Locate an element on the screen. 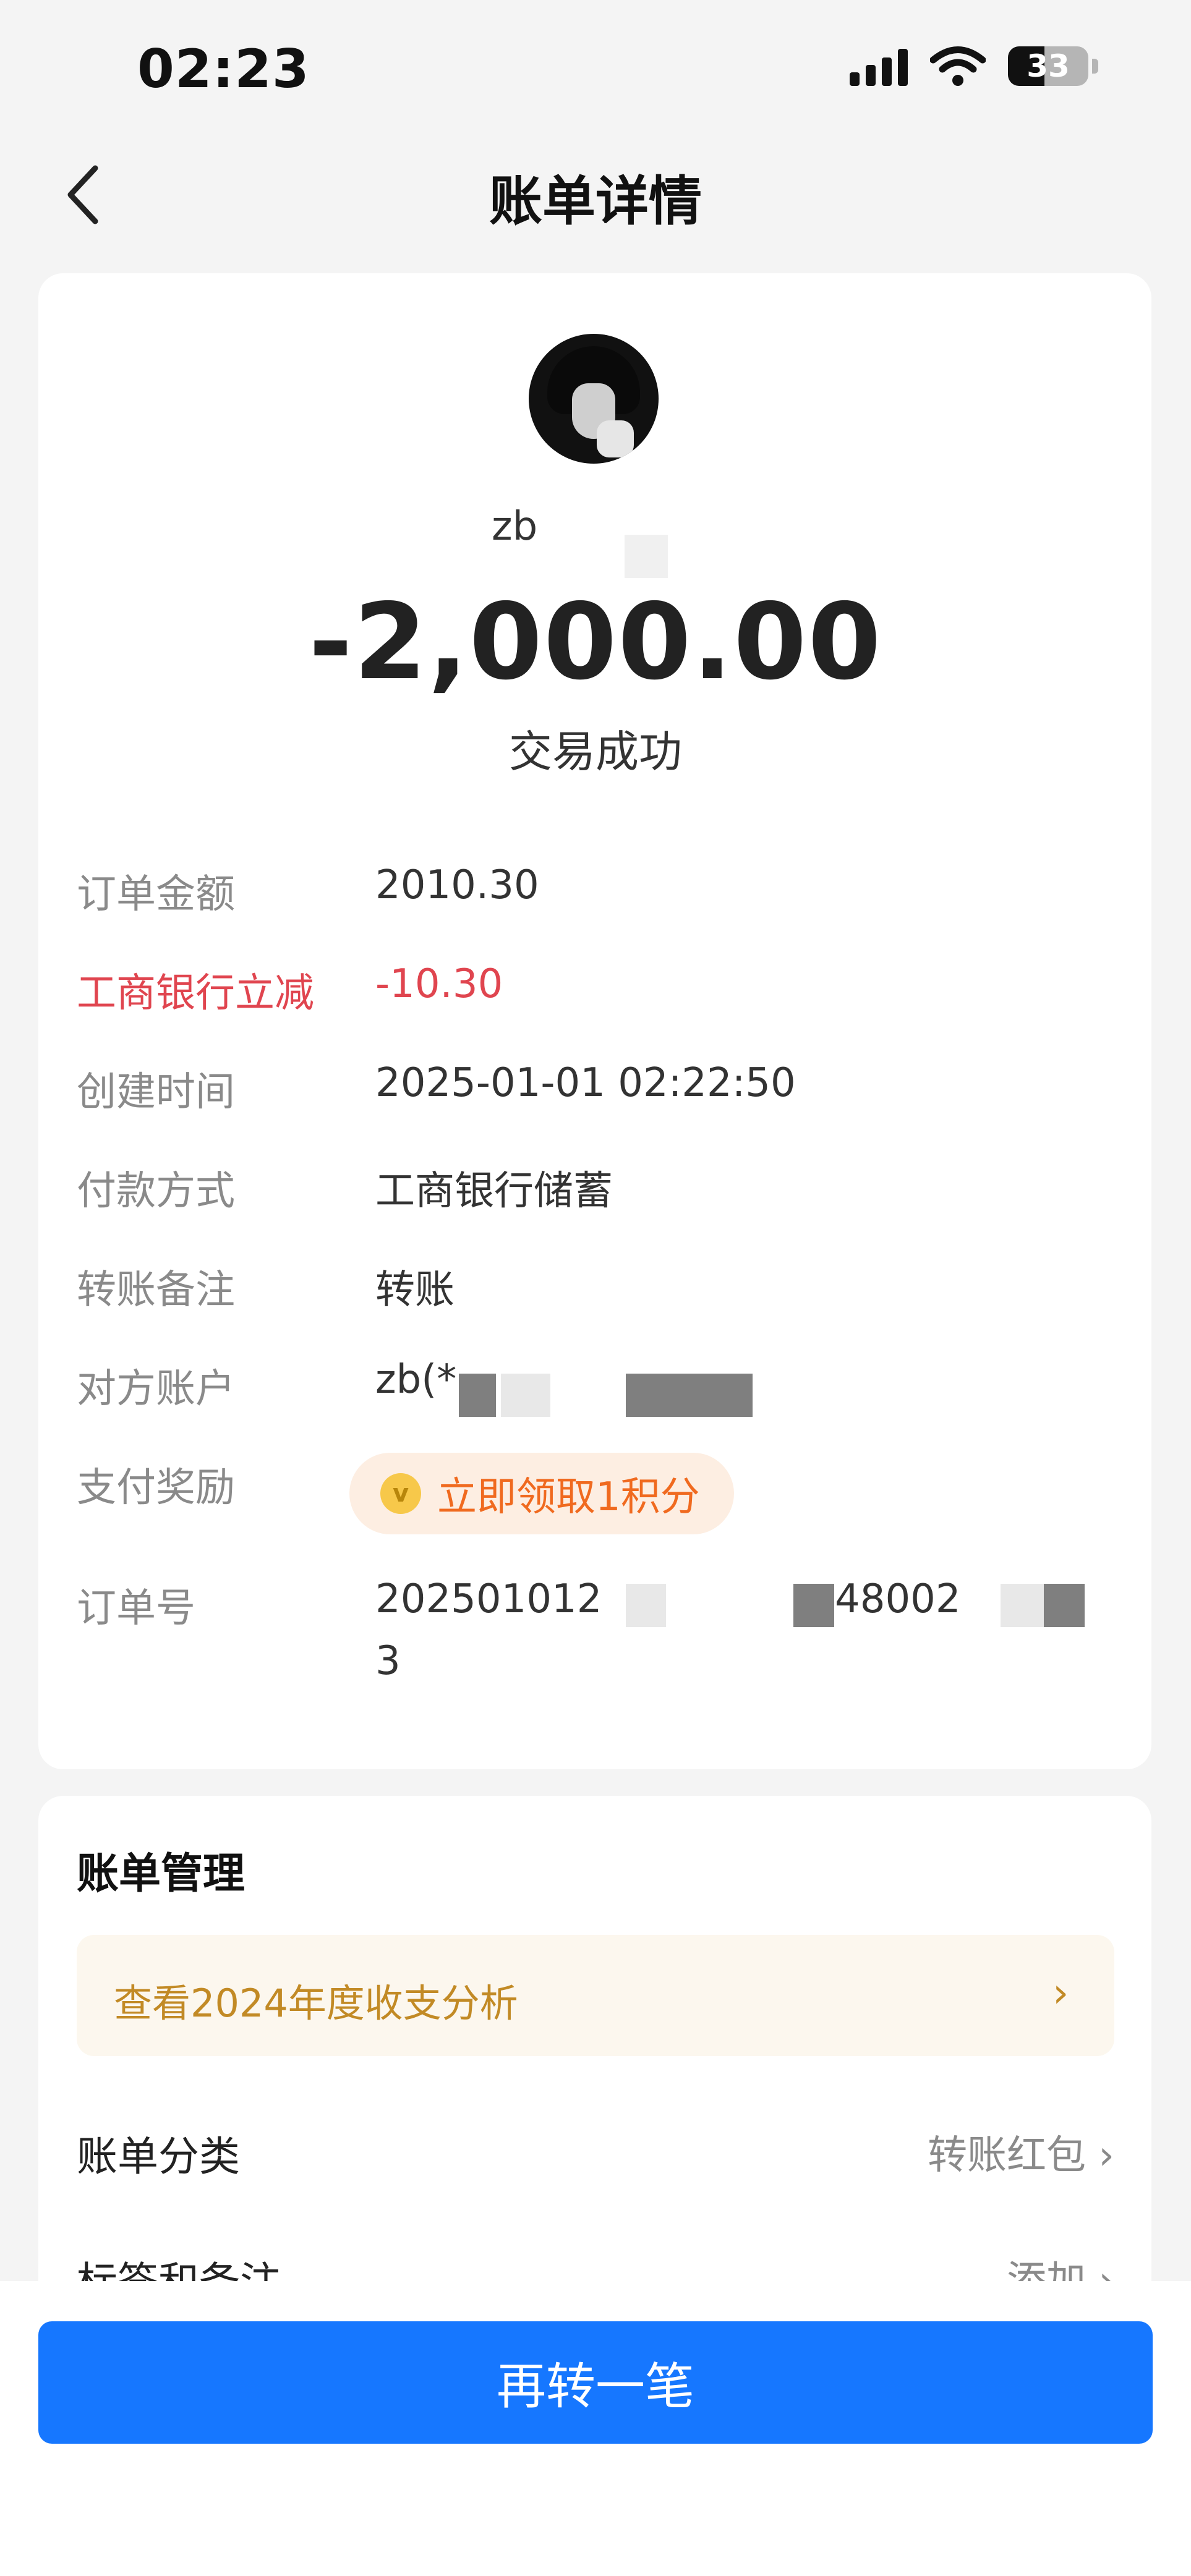 The image size is (1191, 2576). transfer-remark-label: 转账备注 is located at coordinates (156, 1290).